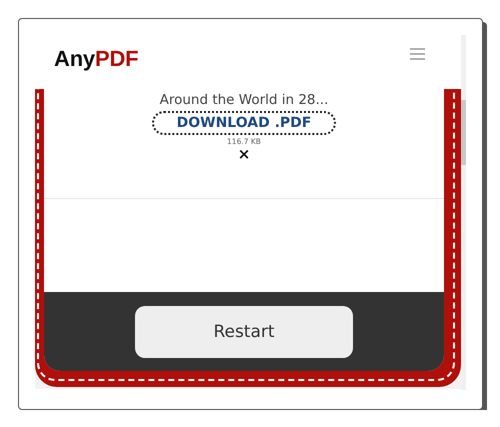 The height and width of the screenshot is (427, 500). Describe the element at coordinates (244, 154) in the screenshot. I see `remove-button: ×` at that location.